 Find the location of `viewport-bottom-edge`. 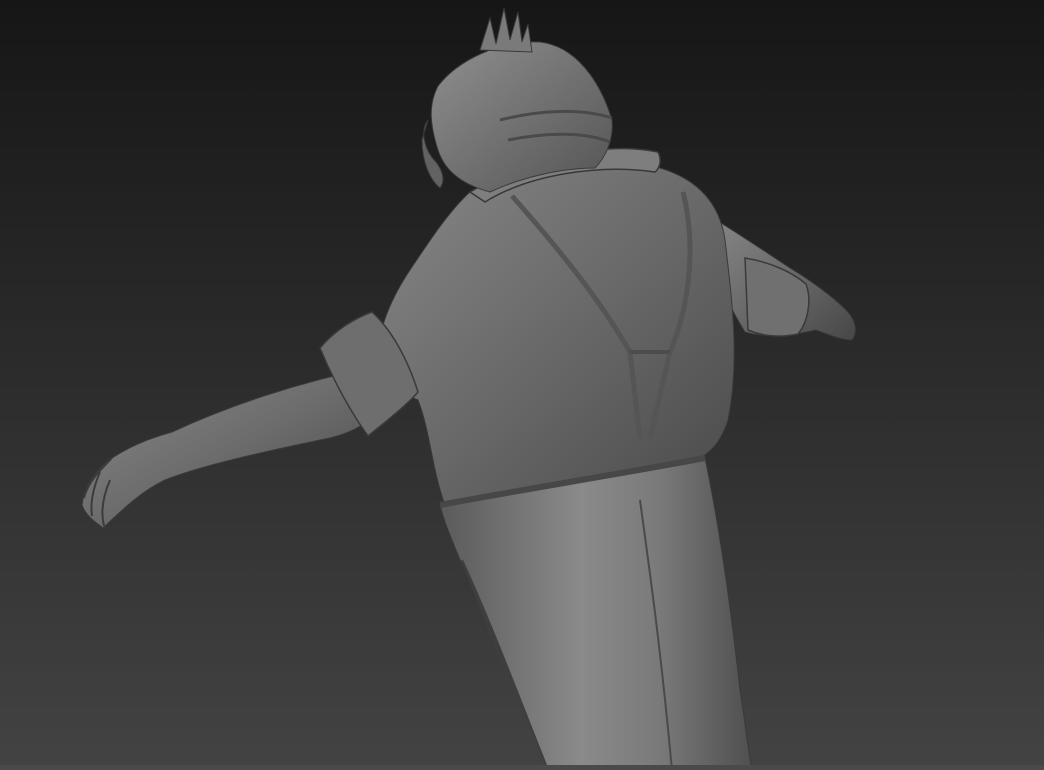

viewport-bottom-edge is located at coordinates (522, 767).